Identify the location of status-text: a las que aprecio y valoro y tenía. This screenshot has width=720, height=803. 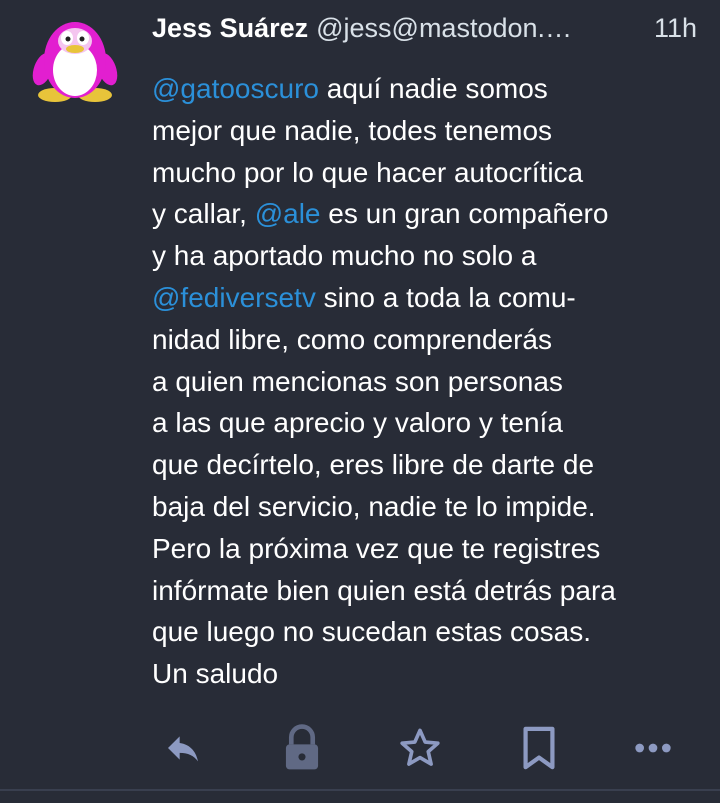
(357, 423).